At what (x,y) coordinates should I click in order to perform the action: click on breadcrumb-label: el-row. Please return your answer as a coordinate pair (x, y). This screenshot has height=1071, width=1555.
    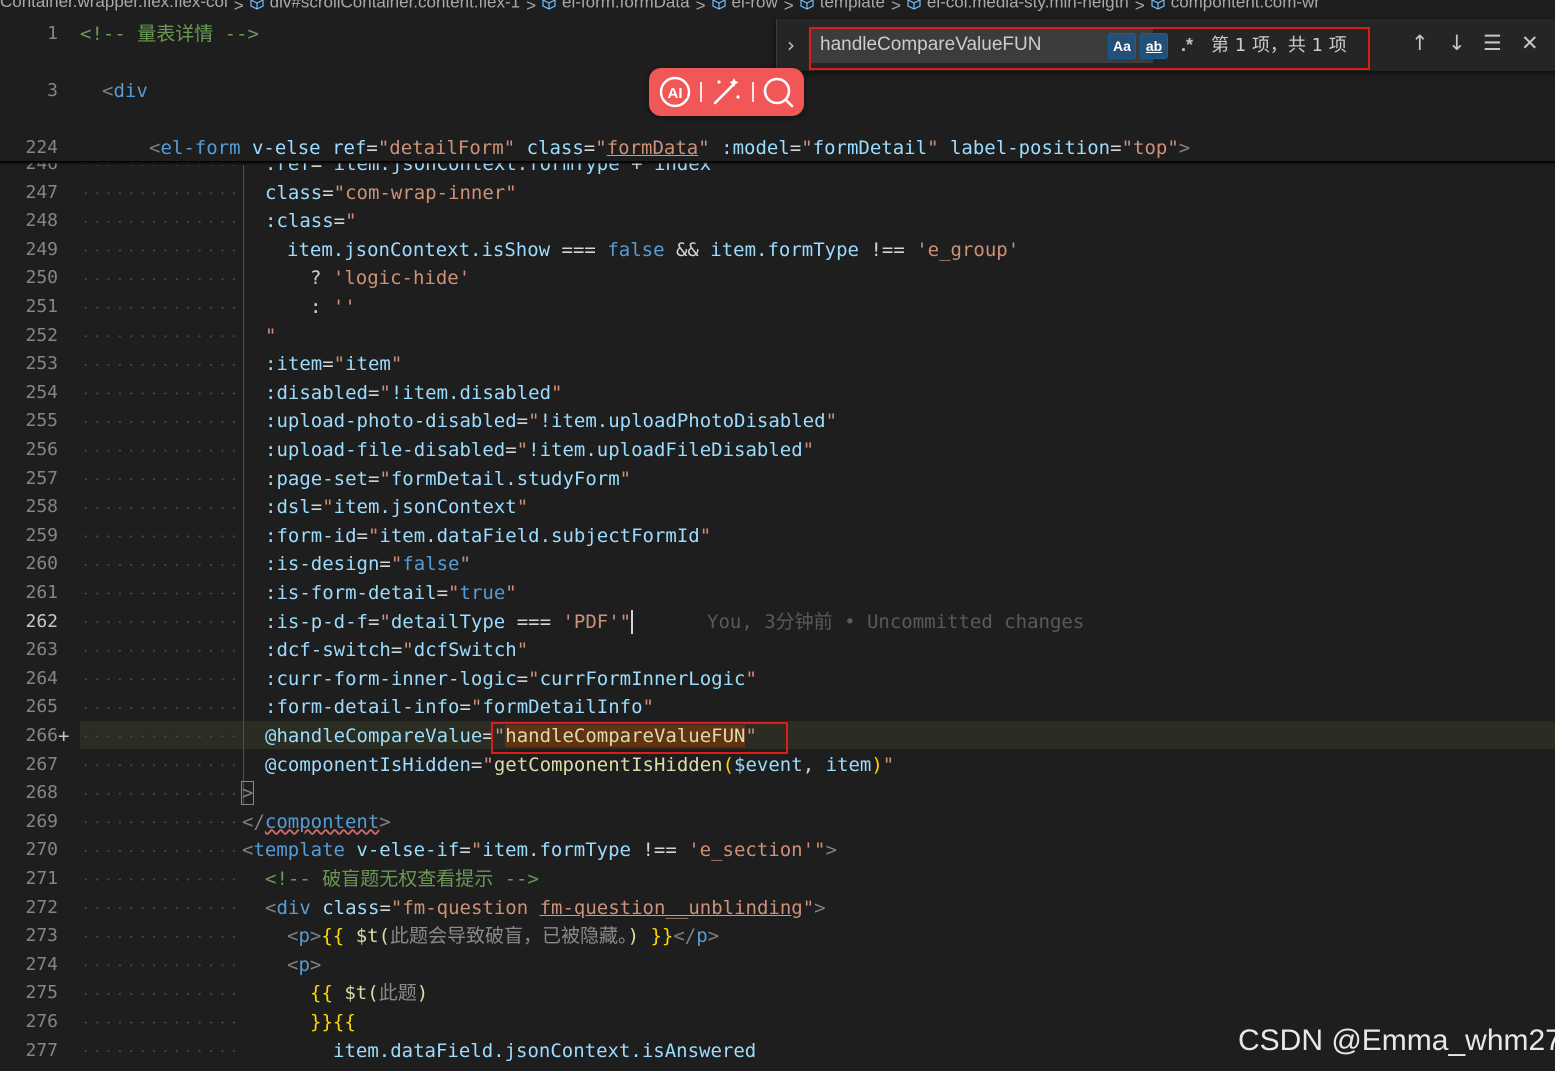
    Looking at the image, I should click on (754, 6).